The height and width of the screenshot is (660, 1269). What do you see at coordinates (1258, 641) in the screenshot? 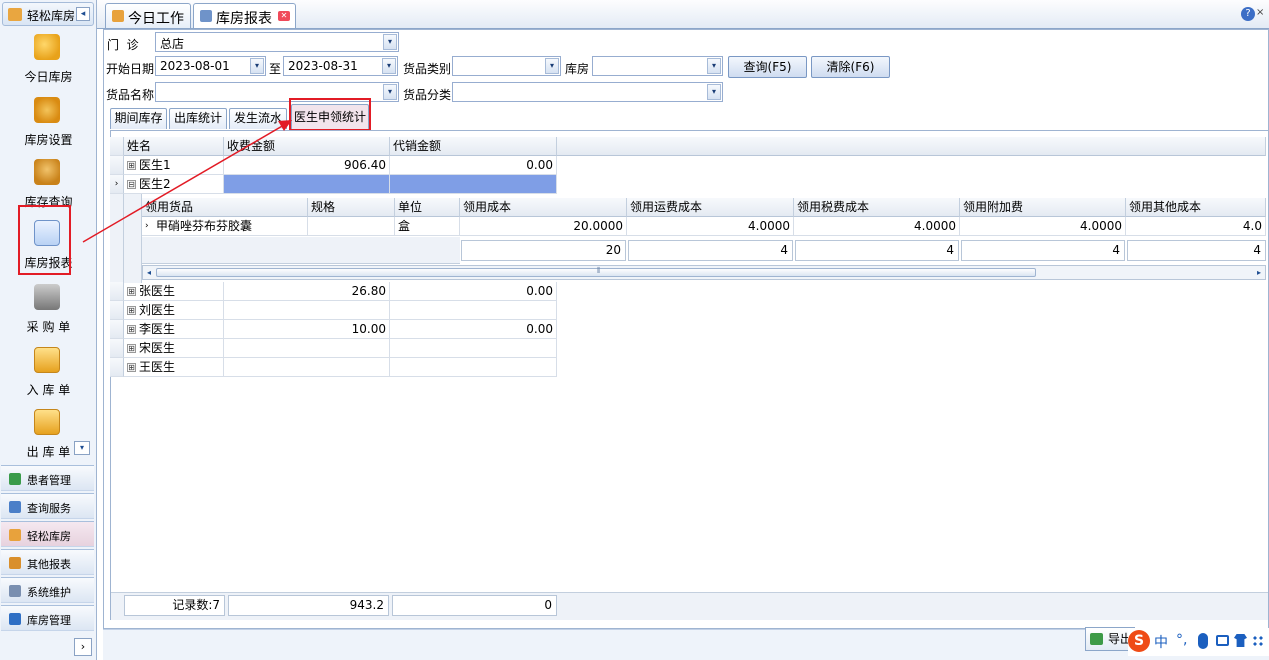
I see `grid-menu-icon` at bounding box center [1258, 641].